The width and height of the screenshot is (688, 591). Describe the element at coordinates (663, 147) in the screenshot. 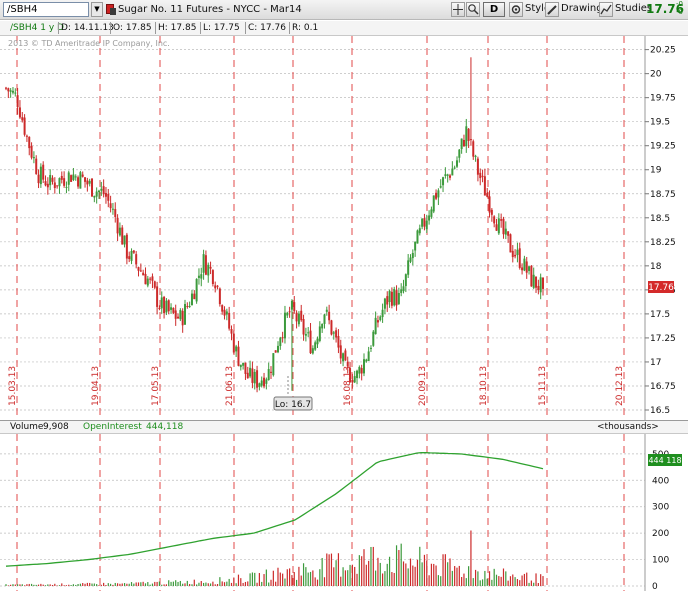

I see `price-tick-label: 19.25` at that location.